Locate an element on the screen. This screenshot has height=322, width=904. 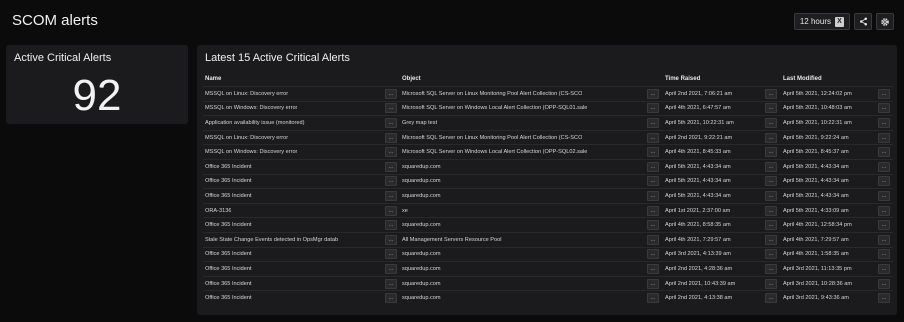
cell-object-text: squaredup.com is located at coordinates (421, 166).